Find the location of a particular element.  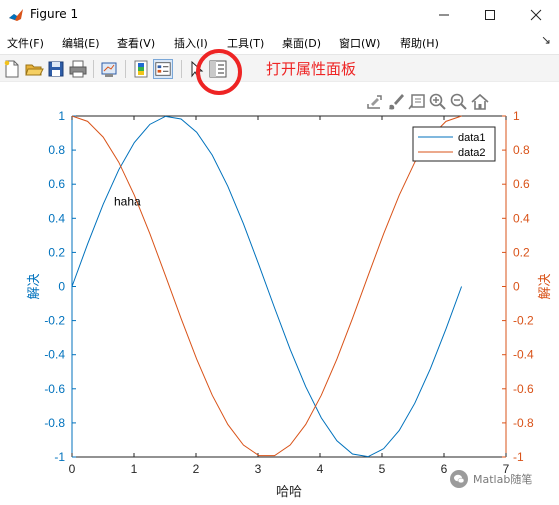

right-y-tick-label: 0.2 is located at coordinates (521, 252).